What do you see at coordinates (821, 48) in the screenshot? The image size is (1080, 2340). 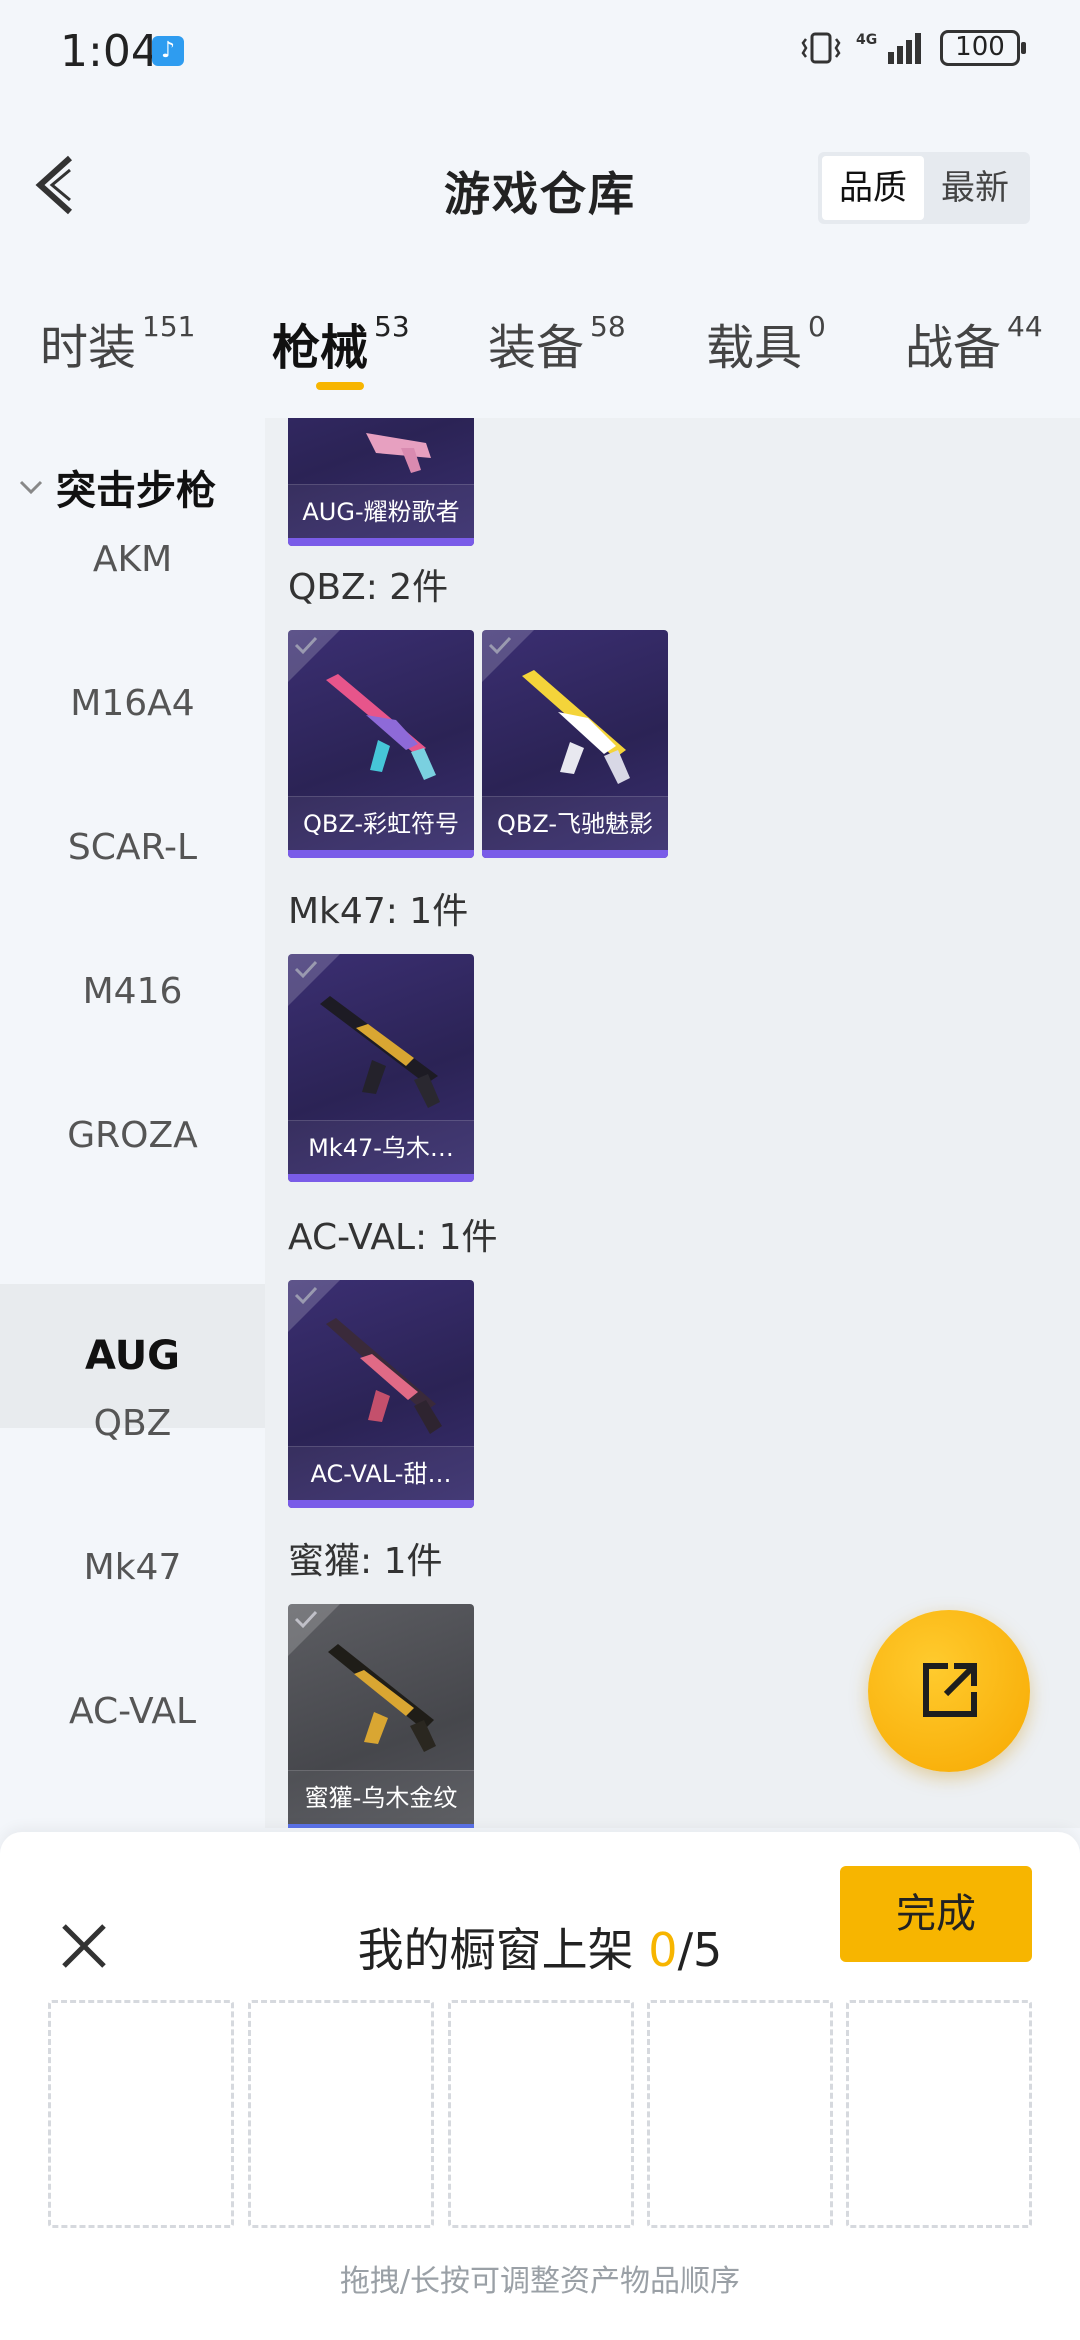 I see `vibrate-icon` at bounding box center [821, 48].